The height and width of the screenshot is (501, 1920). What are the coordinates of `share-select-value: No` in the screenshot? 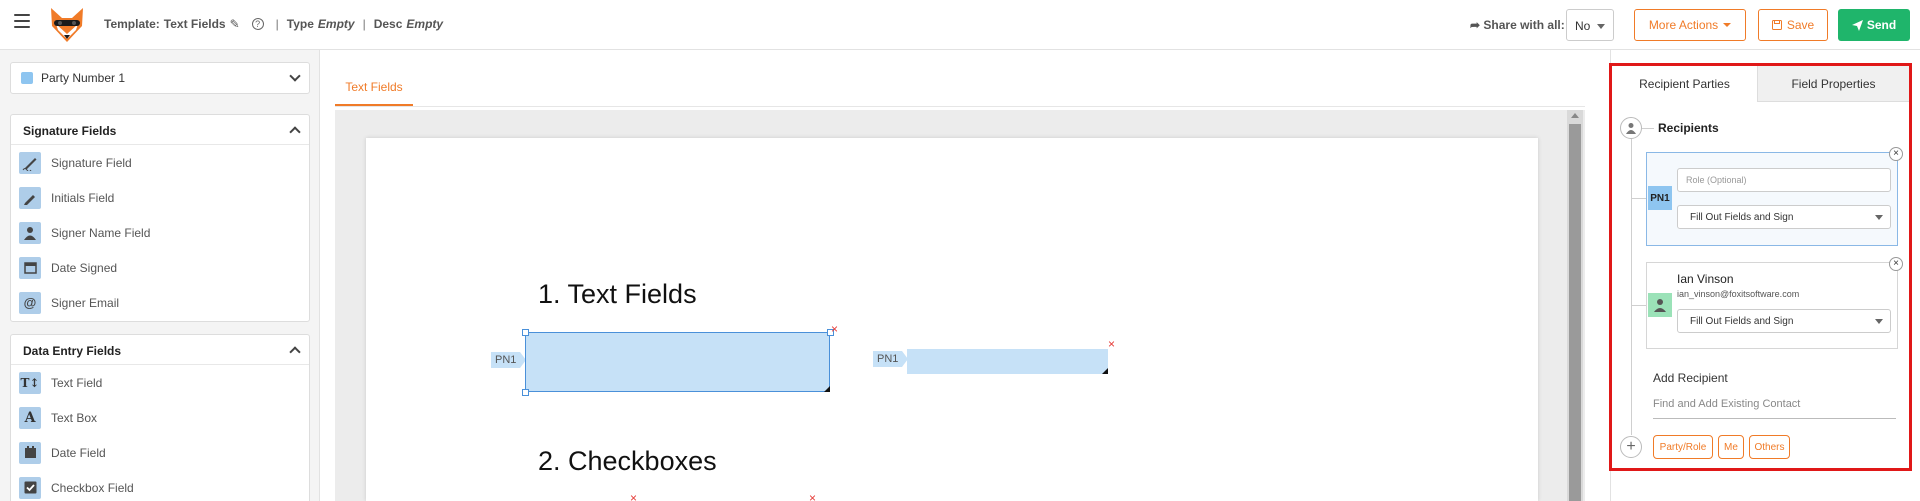 It's located at (1583, 26).